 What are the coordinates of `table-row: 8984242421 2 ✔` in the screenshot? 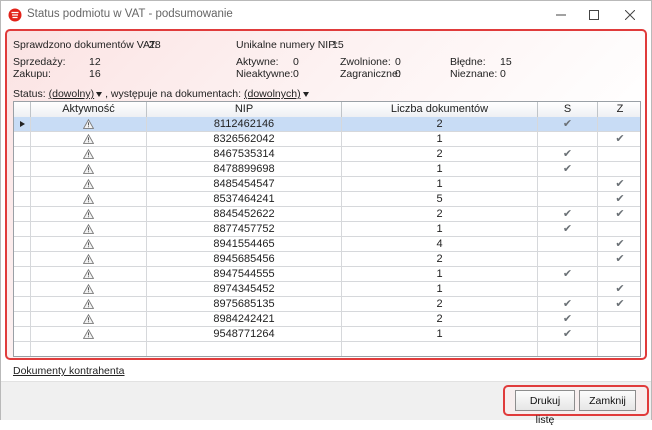 It's located at (327, 319).